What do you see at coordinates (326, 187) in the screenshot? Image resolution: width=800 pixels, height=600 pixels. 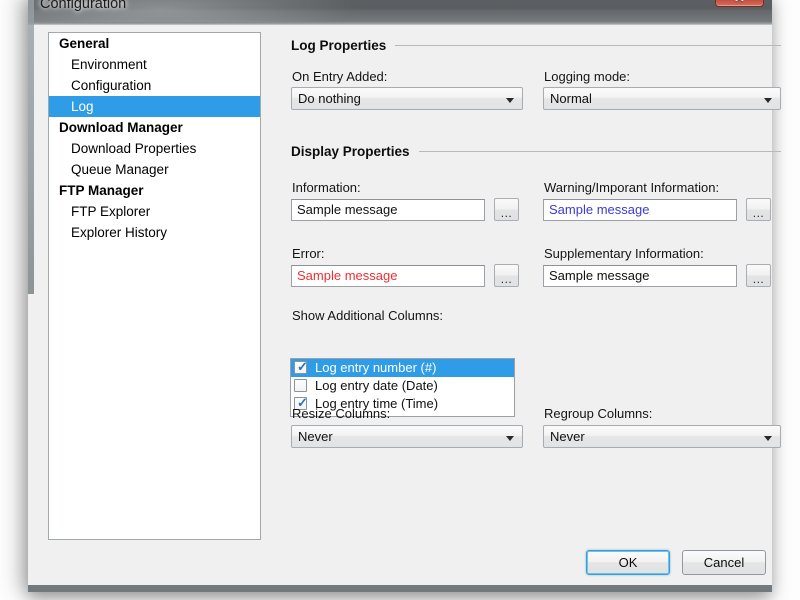 I see `information-label: Information:` at bounding box center [326, 187].